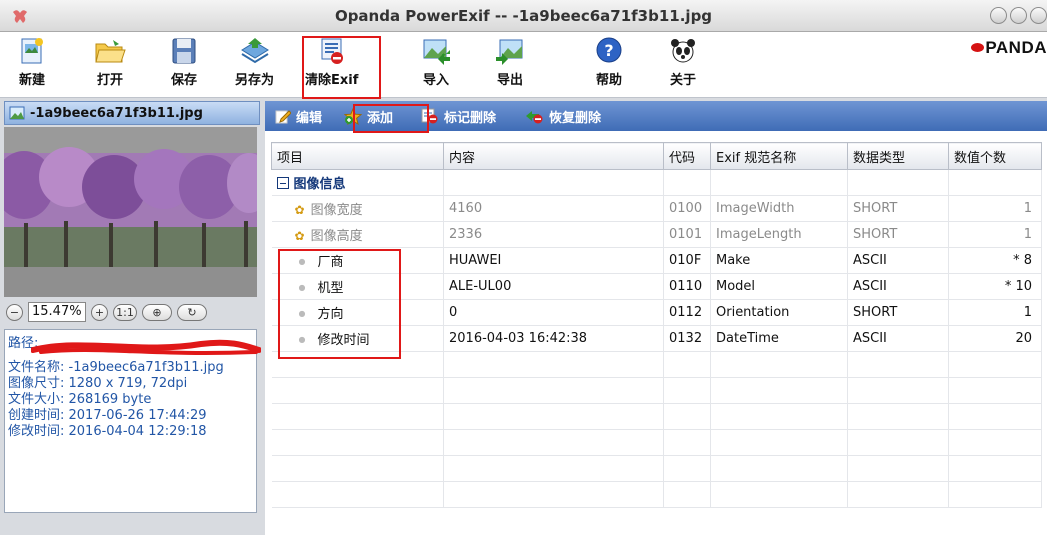  What do you see at coordinates (57, 312) in the screenshot?
I see `zoom-value: 15.47%` at bounding box center [57, 312].